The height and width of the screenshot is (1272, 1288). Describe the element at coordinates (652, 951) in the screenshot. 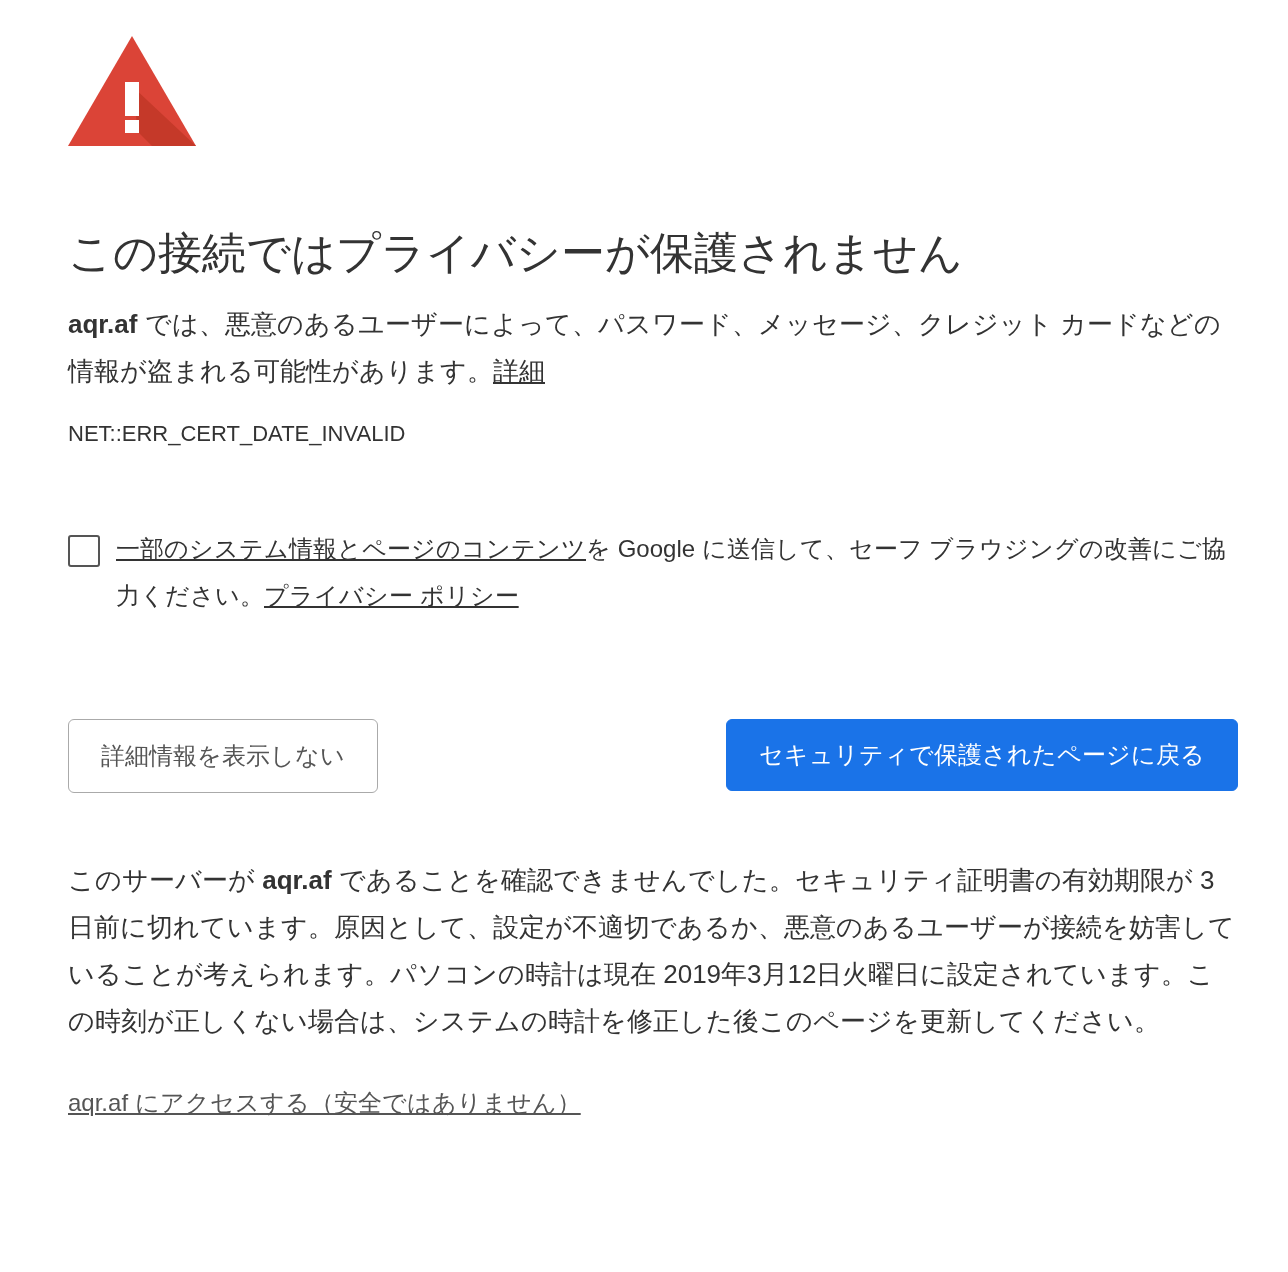

I see `details-text: このサーバーが aqr.af であることを確認できませんでした。セキュリティ証明書の有効期限が 3 日前に切れています。原因として、設定が不適切であるか、悪意のあるユーザーが接続を妨害していることが考えられます。パソコンの時計は現在 2019年3月12日火曜日に設定されています。この時刻が正しくない場合は、システムの時計を修正した後このページを更新してください。` at that location.